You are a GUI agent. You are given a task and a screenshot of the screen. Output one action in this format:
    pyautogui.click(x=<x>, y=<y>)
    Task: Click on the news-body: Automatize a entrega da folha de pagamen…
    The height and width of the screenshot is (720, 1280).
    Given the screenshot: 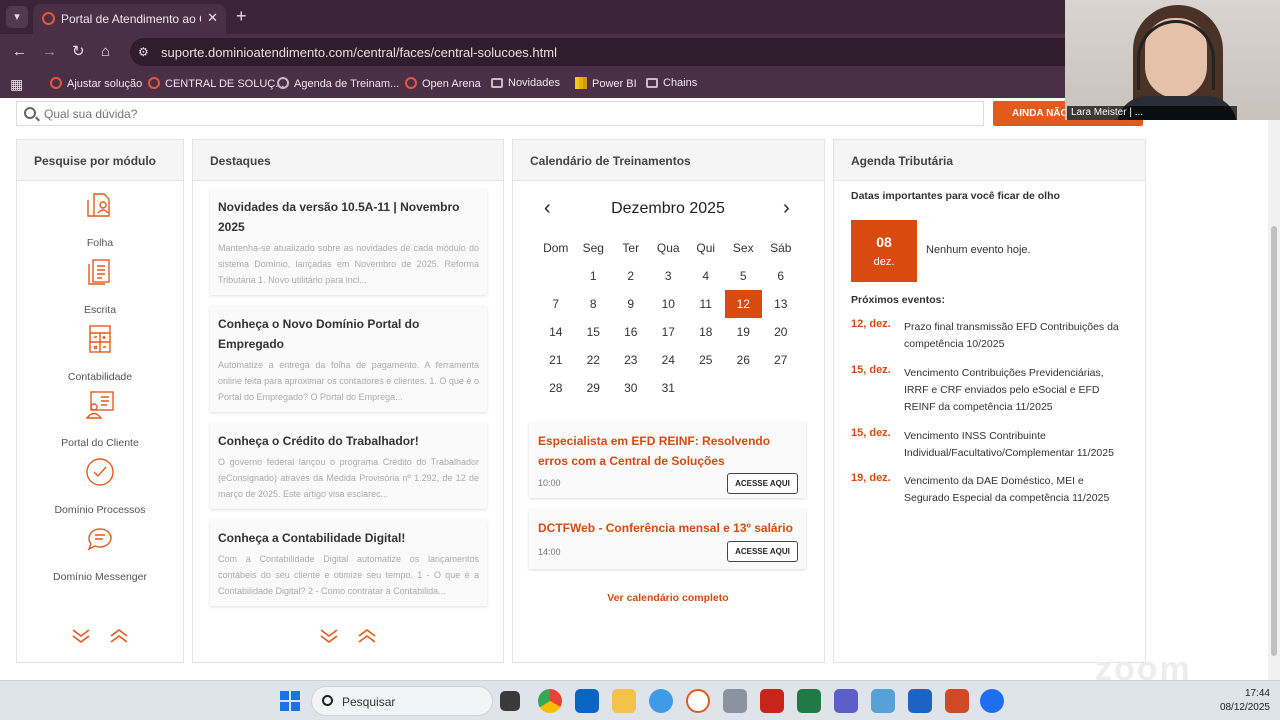 What is the action you would take?
    pyautogui.click(x=348, y=381)
    